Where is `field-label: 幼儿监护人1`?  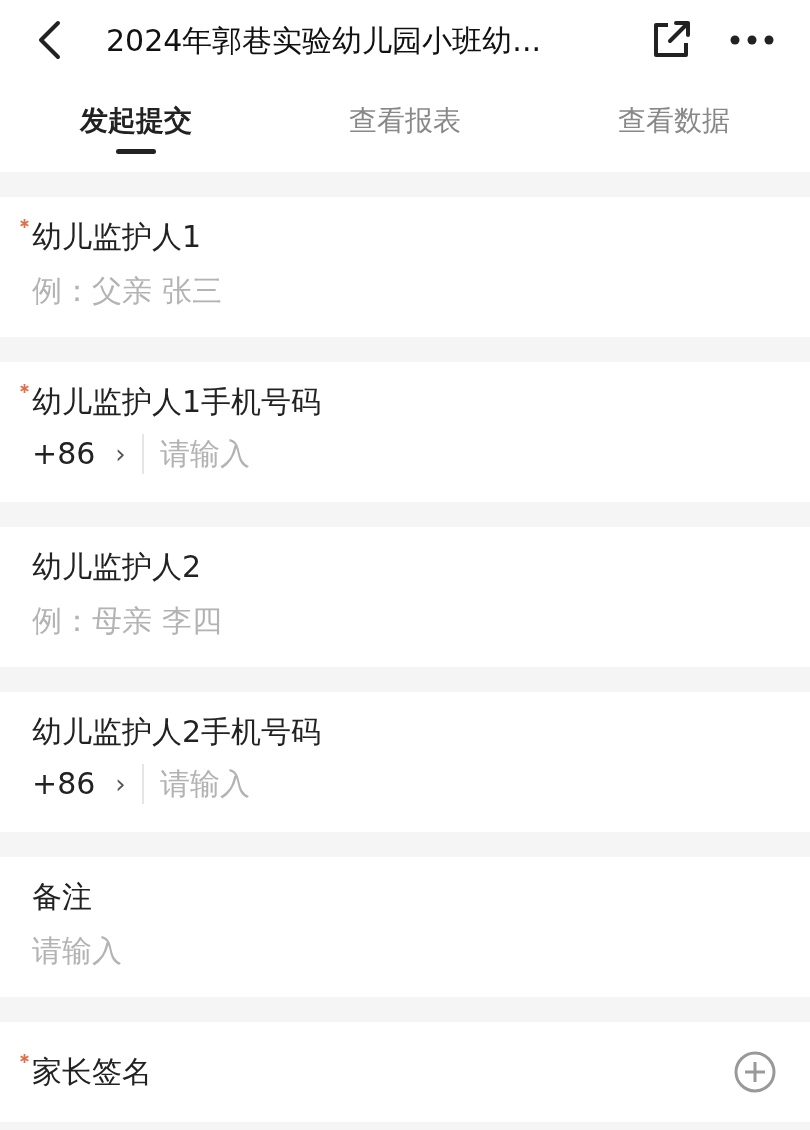 field-label: 幼儿监护人1 is located at coordinates (117, 237).